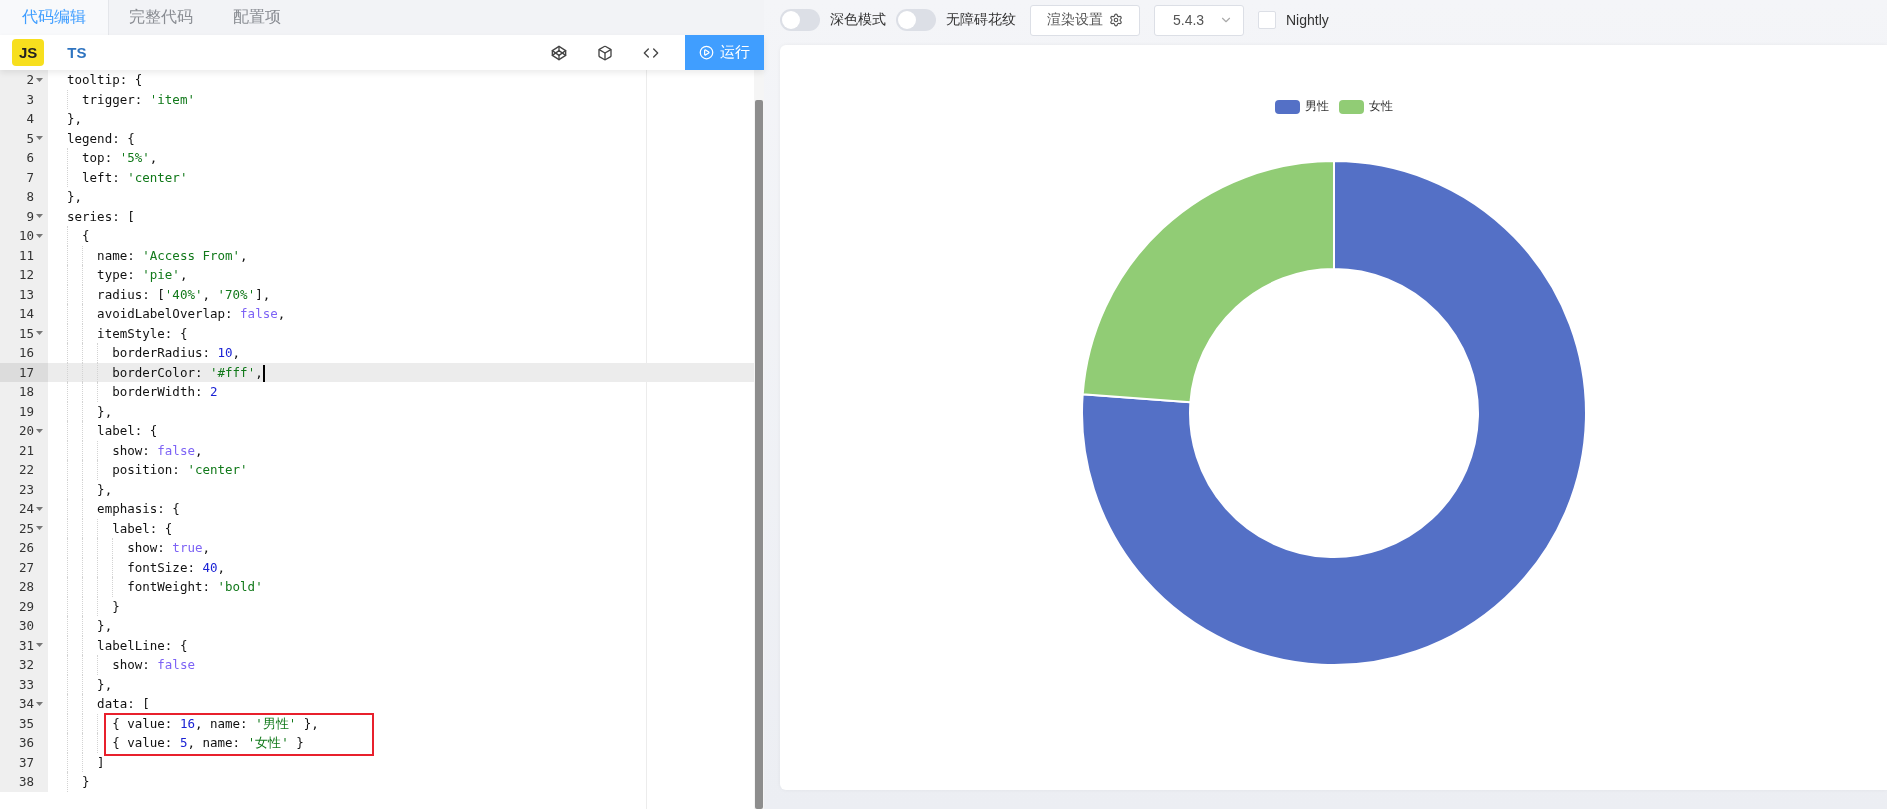 The image size is (1887, 809). What do you see at coordinates (101, 138) in the screenshot?
I see `code-line: legend: {` at bounding box center [101, 138].